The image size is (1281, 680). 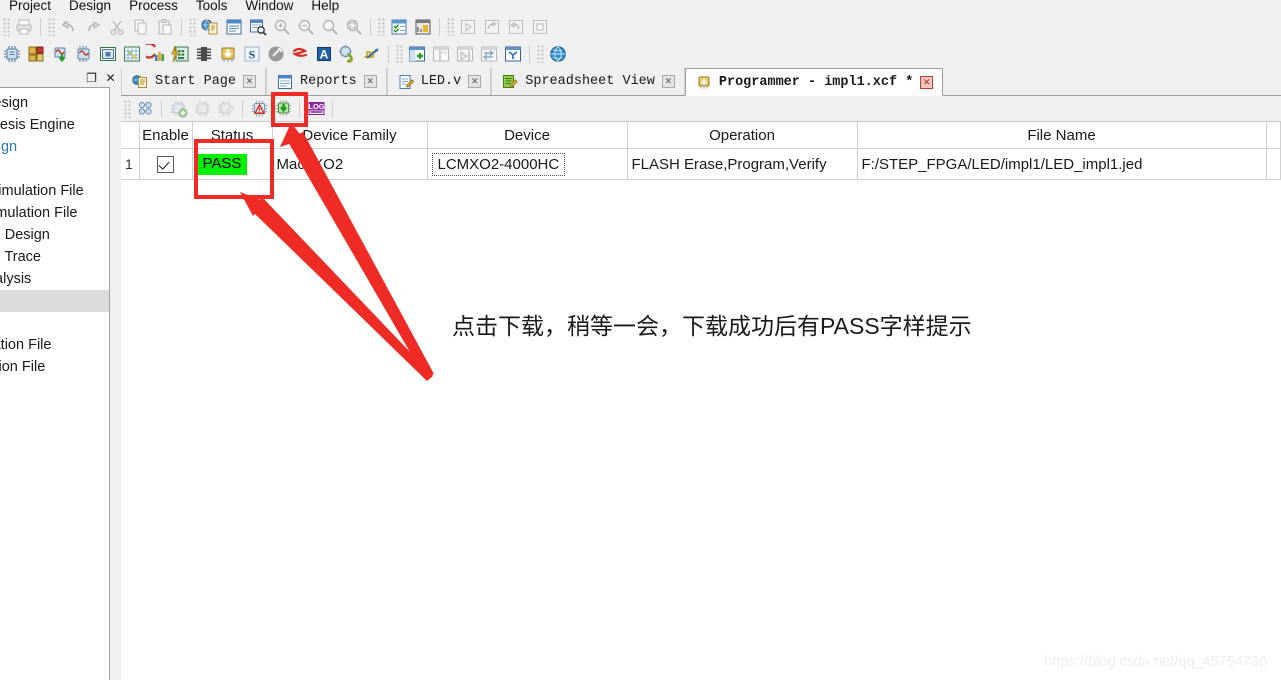 I want to click on tree-item: Translate Design, so click(x=54, y=147).